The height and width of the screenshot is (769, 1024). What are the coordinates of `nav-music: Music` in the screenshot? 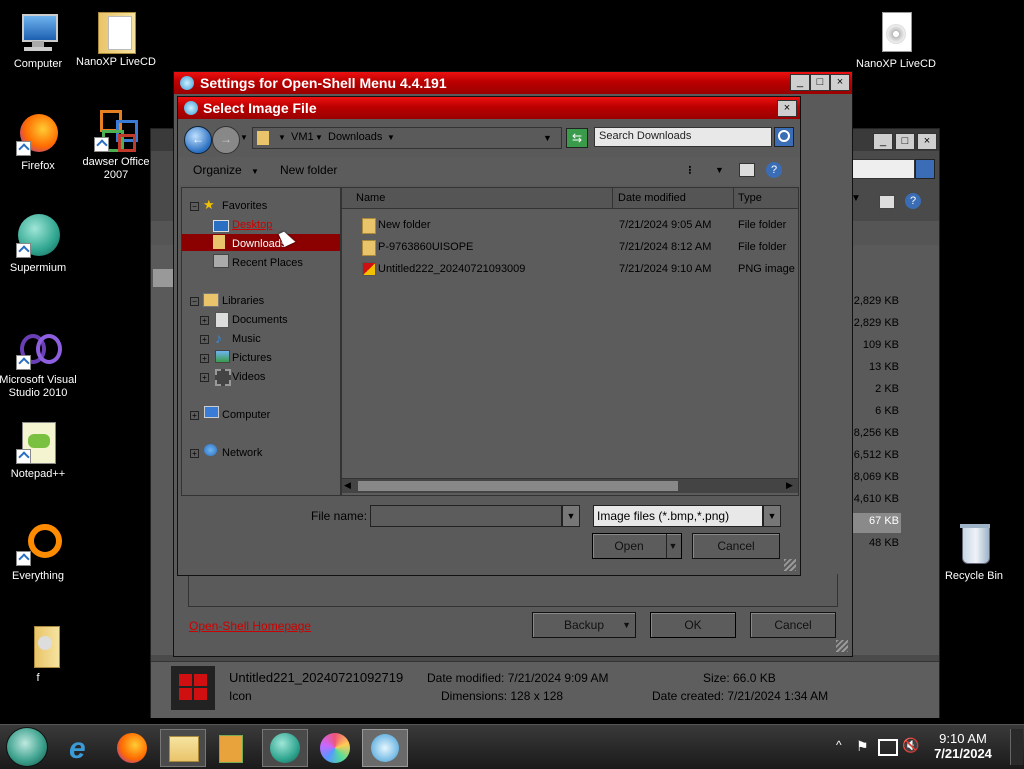 It's located at (246, 339).